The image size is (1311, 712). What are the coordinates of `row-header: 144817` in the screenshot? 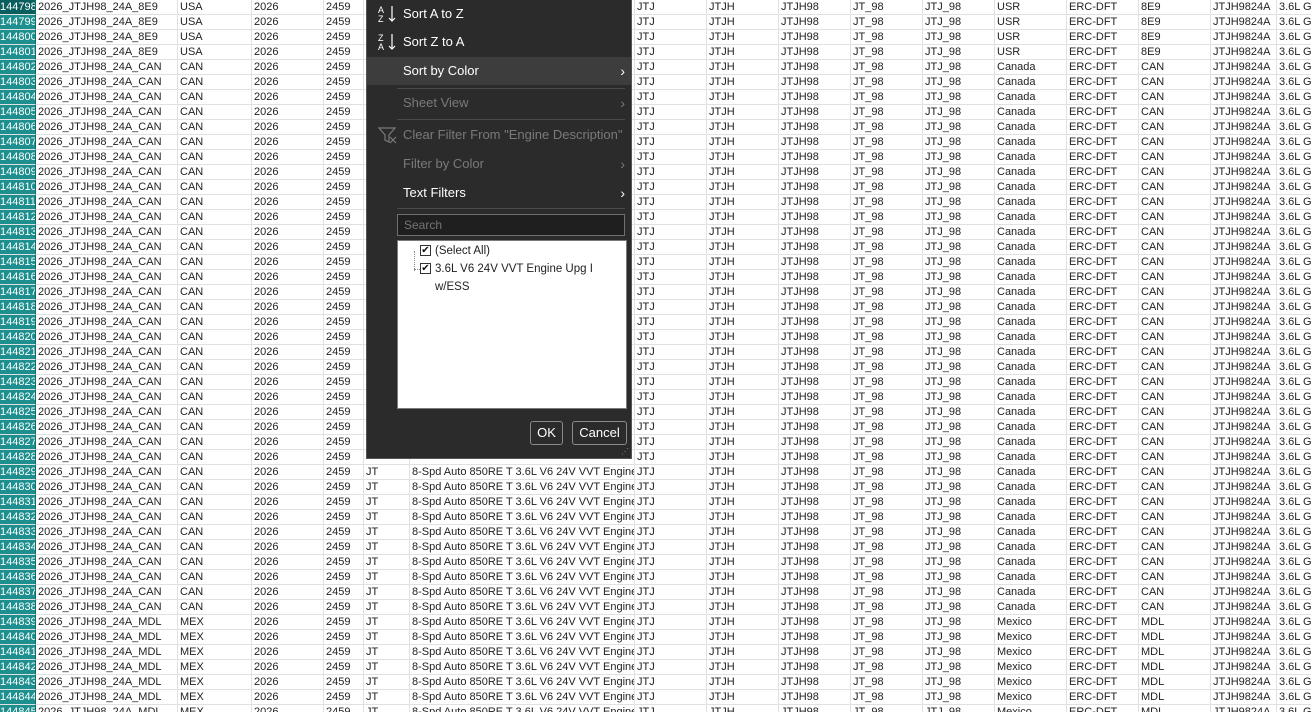 It's located at (18, 292).